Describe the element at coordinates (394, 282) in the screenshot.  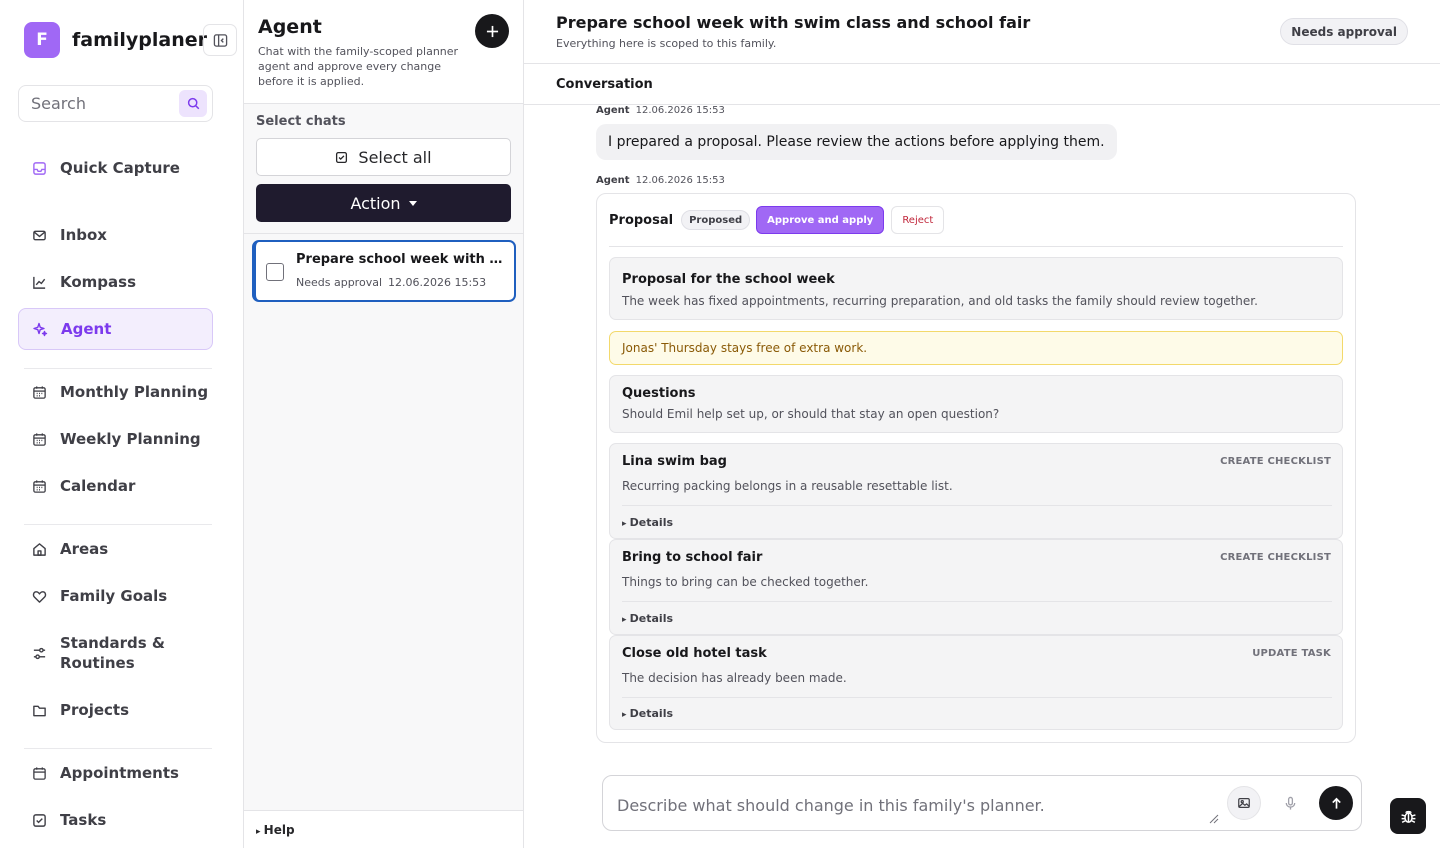
I see `chat-item-meta: Needs approval 12.06.2026 15:53` at that location.